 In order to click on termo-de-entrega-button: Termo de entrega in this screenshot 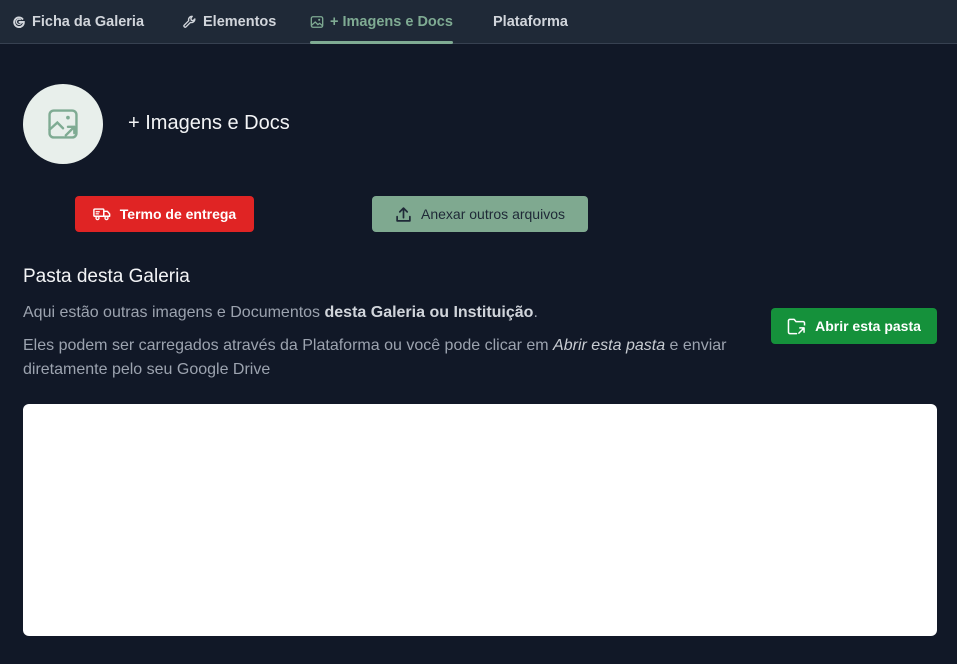, I will do `click(164, 214)`.